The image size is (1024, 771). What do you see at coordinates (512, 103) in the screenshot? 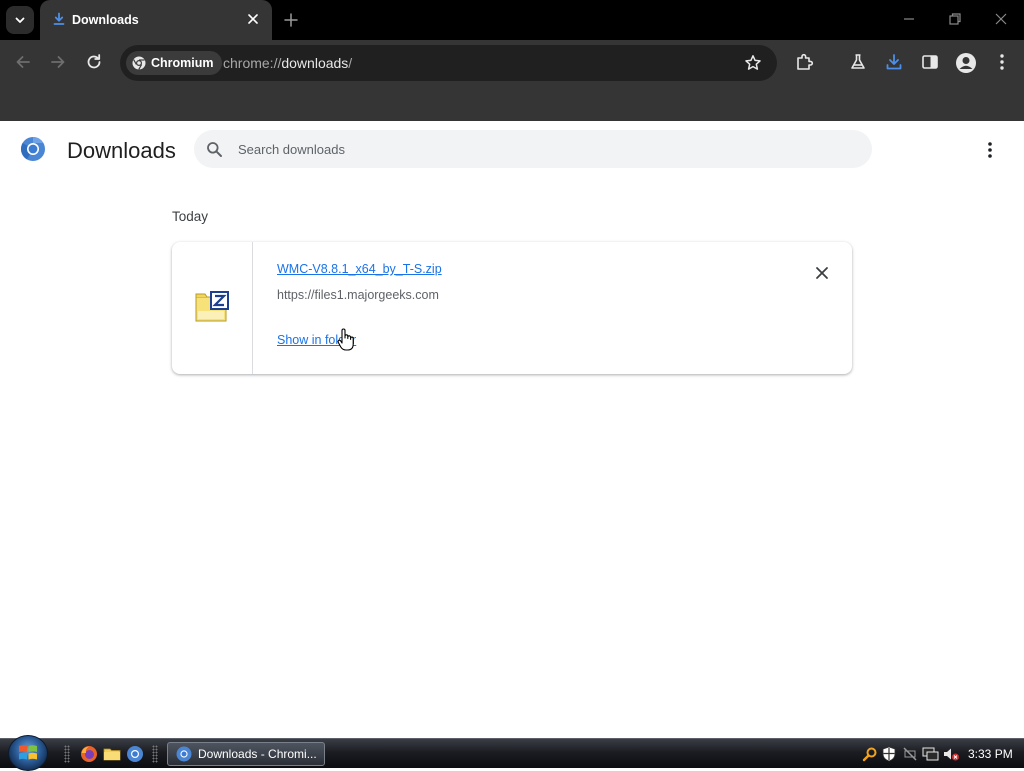
I see `bookmarks-bar` at bounding box center [512, 103].